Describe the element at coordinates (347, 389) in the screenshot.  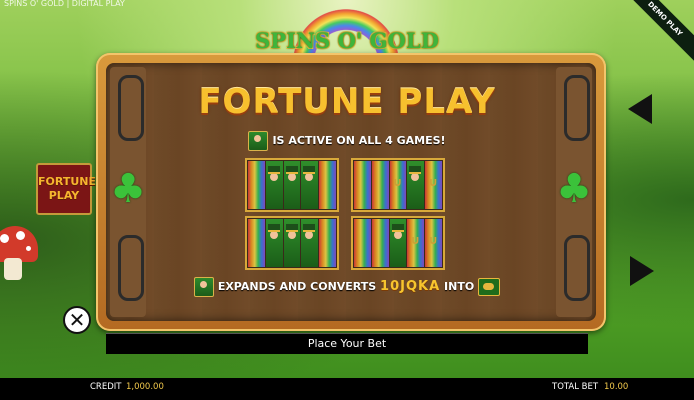
I see `footer-bar: CREDIT 1,000.00 TOTAL BET 10.00` at that location.